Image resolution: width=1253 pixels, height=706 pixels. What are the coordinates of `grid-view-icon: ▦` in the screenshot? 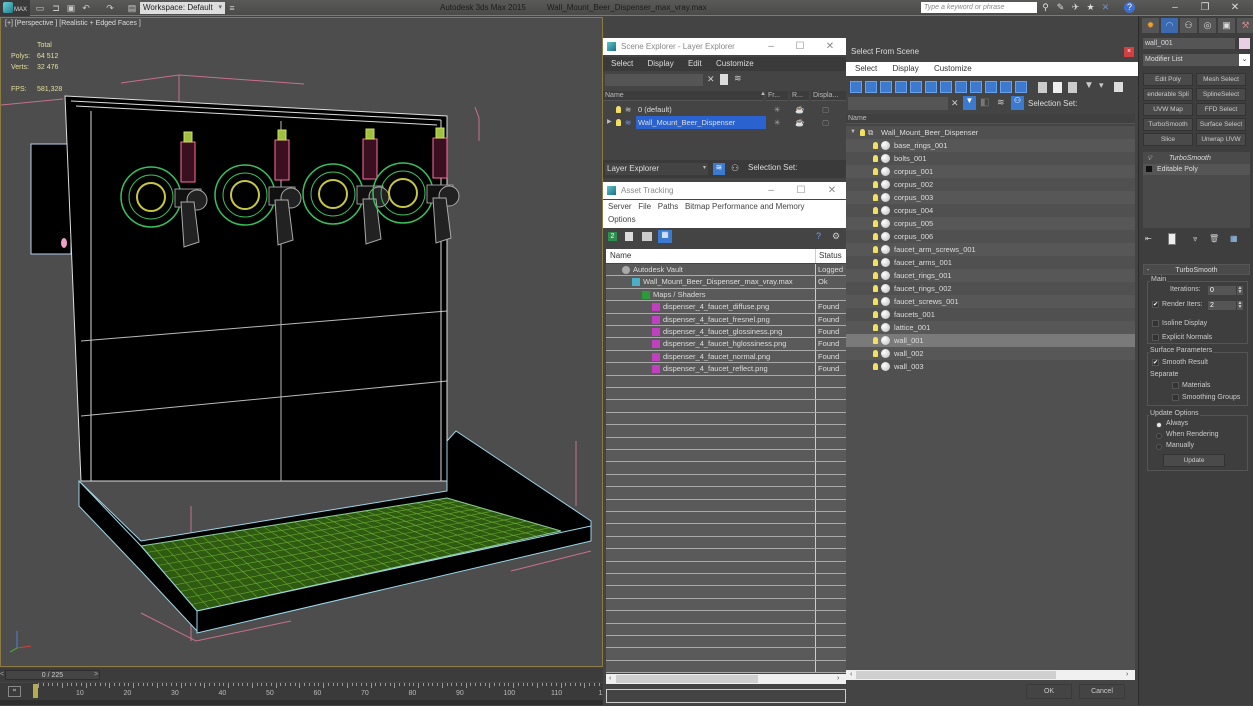 It's located at (665, 236).